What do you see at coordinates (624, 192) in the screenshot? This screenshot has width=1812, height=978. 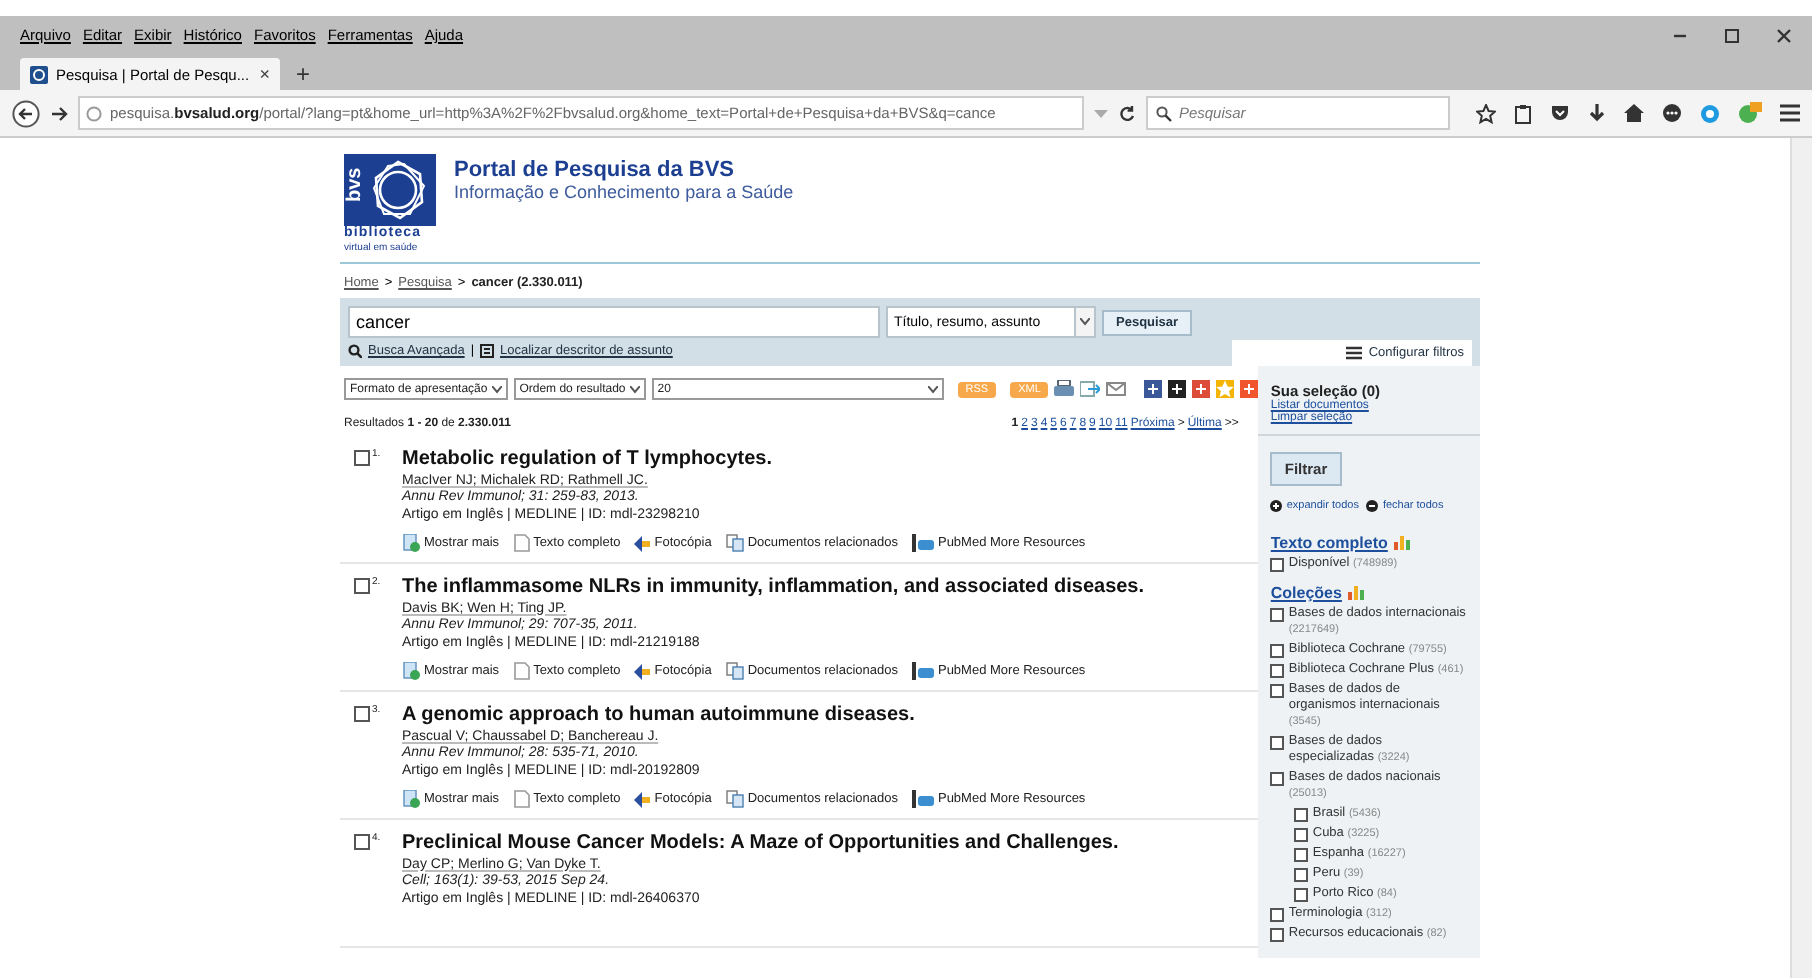 I see `site-subtitle: Informação e Conhecimento para a Saúde` at bounding box center [624, 192].